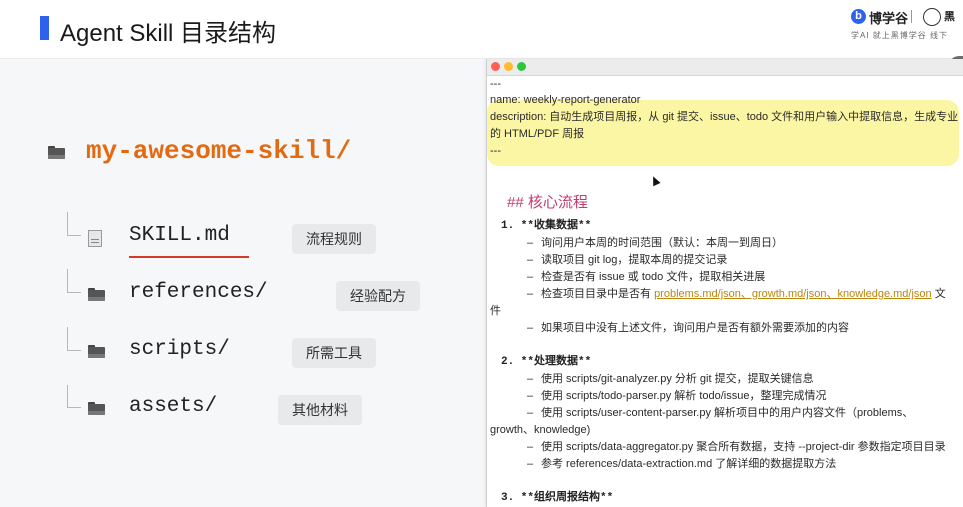 The height and width of the screenshot is (507, 963). Describe the element at coordinates (95, 238) in the screenshot. I see `document-icon` at that location.